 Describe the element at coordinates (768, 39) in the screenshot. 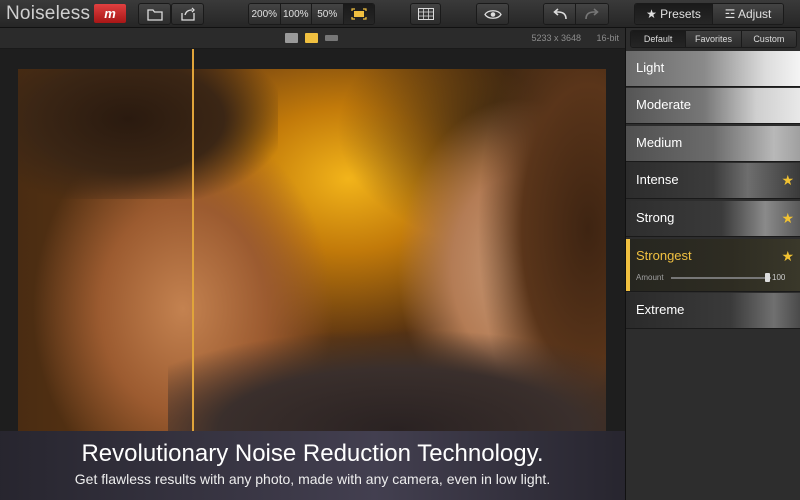

I see `tab-custom: Custom` at that location.